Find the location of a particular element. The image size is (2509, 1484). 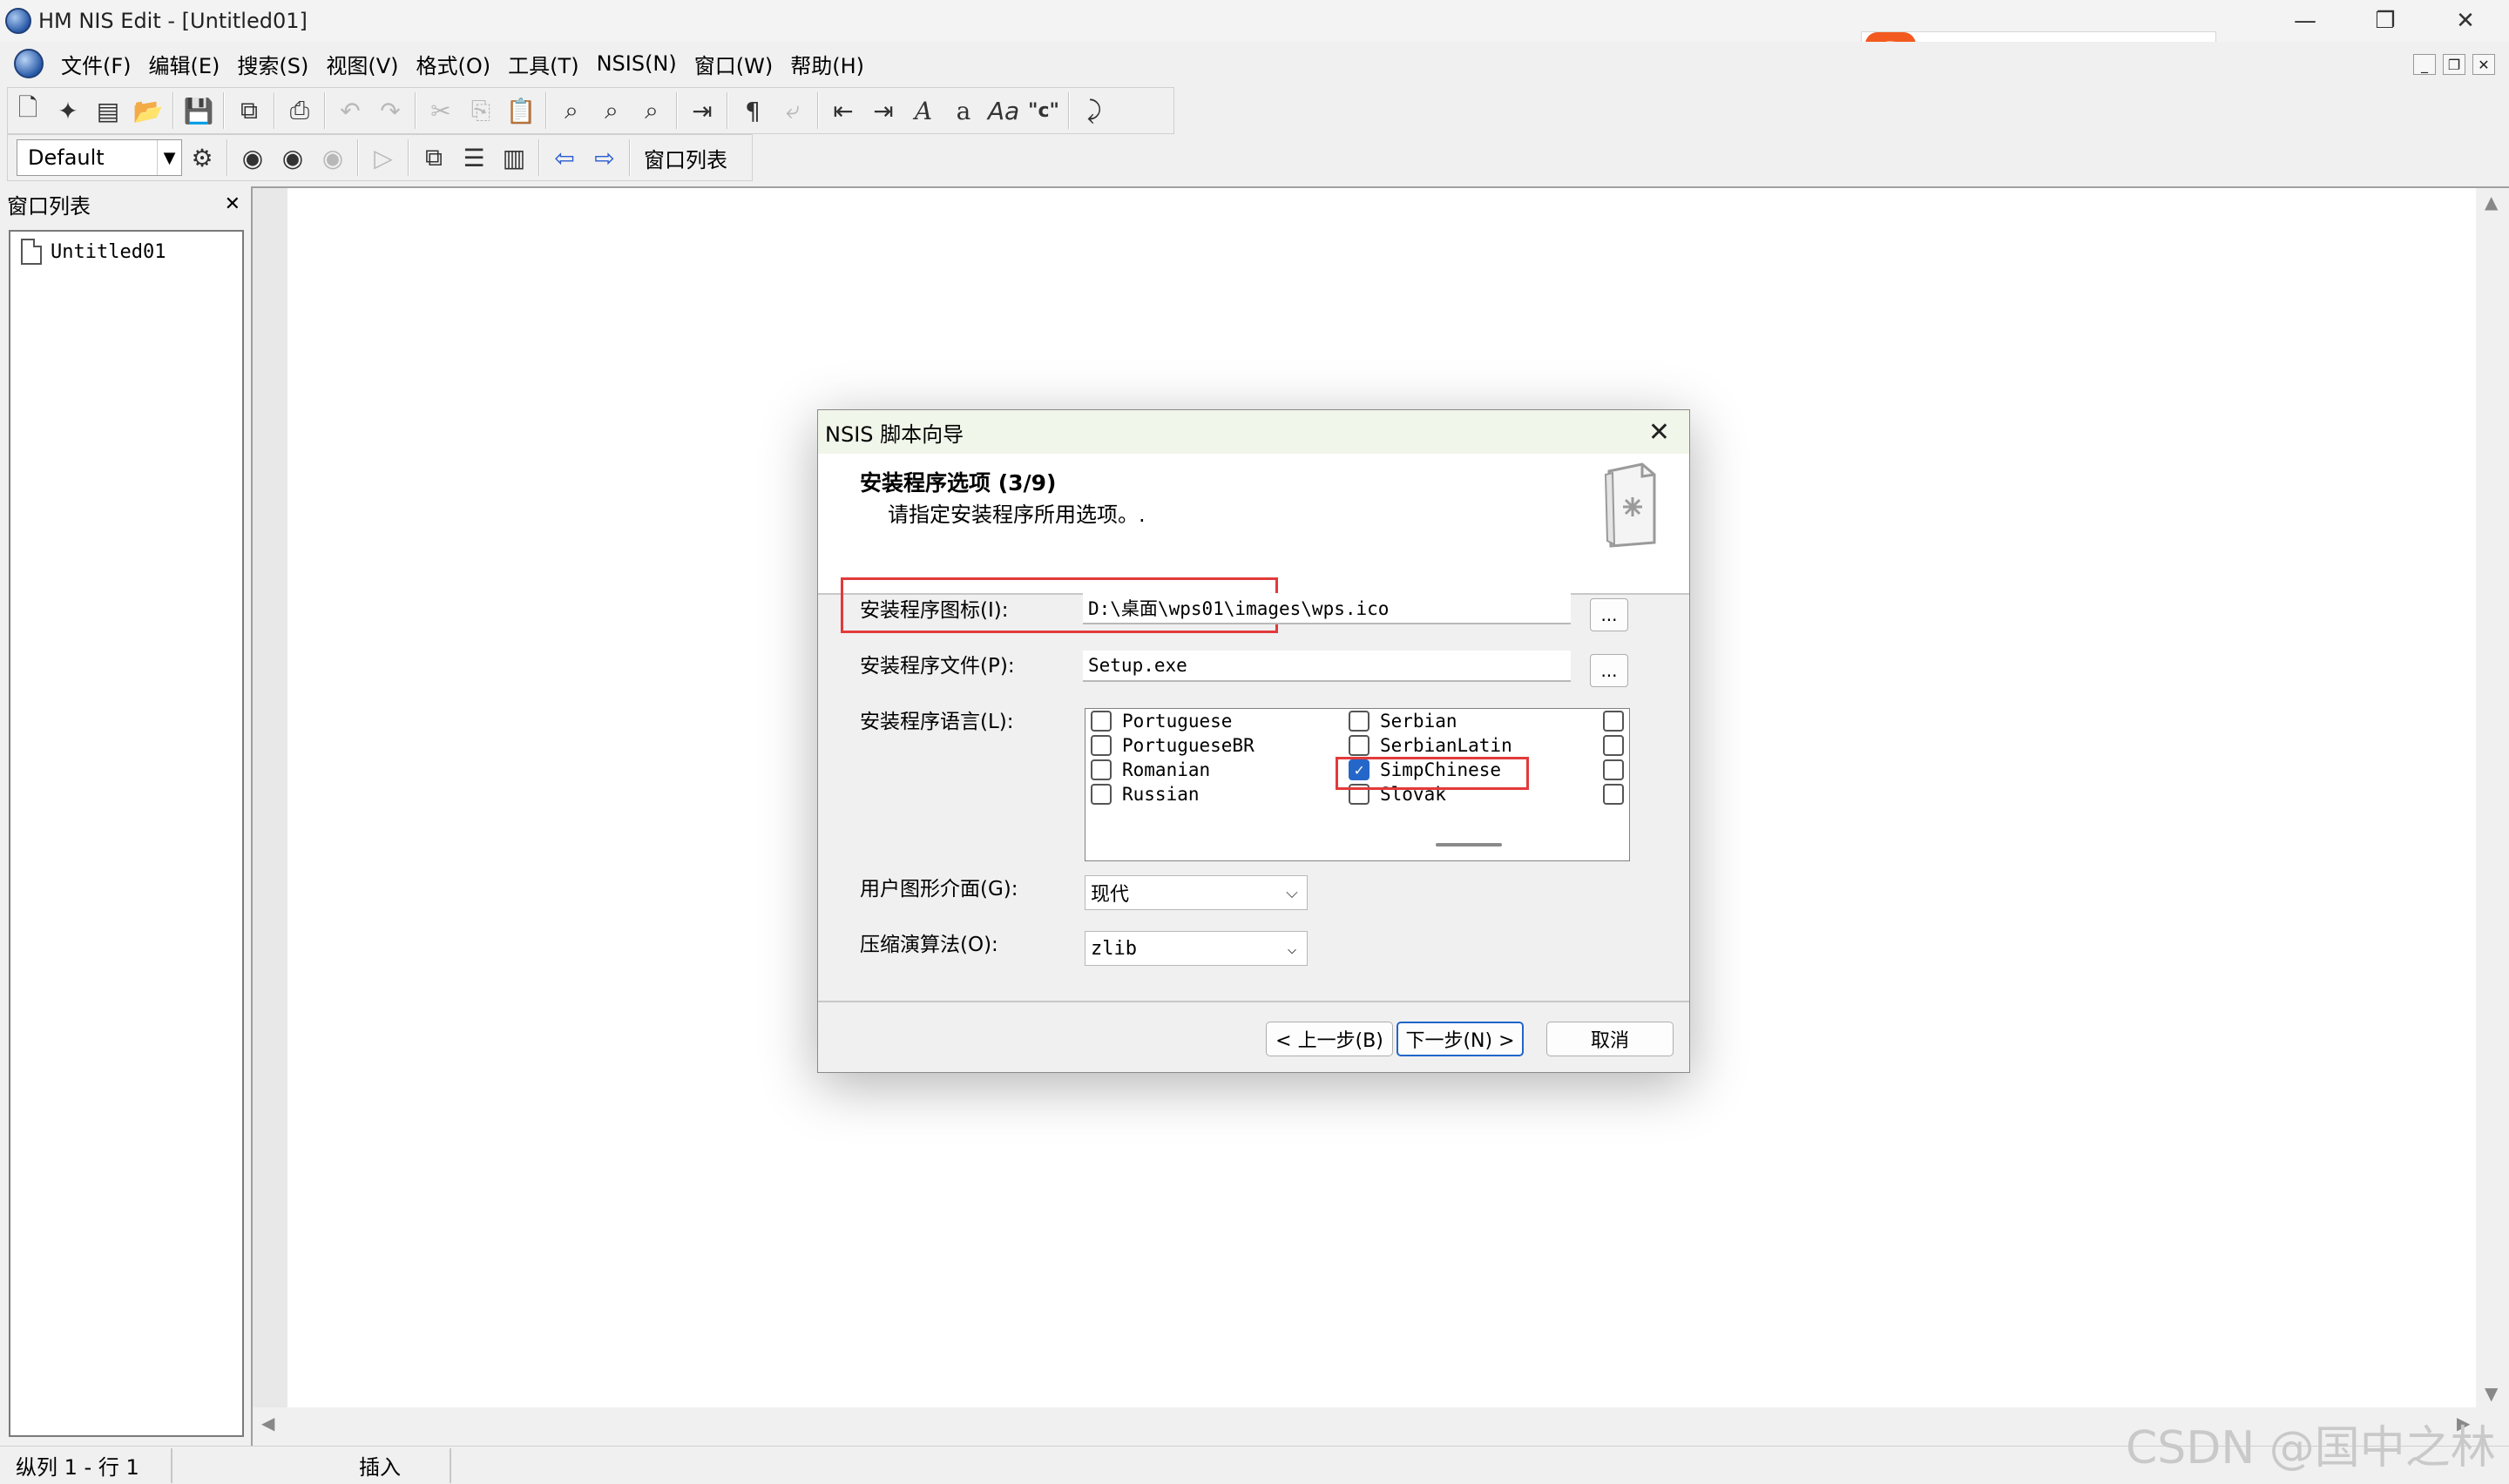

panel-close-icon: ✕ is located at coordinates (232, 204).